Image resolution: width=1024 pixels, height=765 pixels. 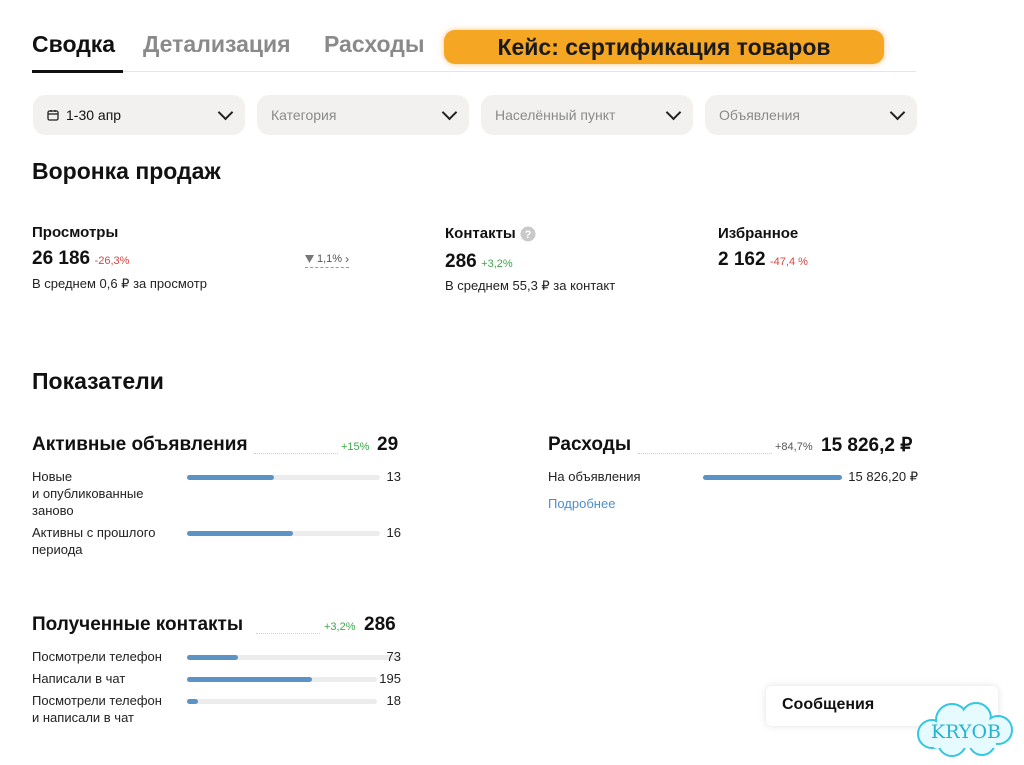 I want to click on tab-summary: Сводка, so click(x=73, y=44).